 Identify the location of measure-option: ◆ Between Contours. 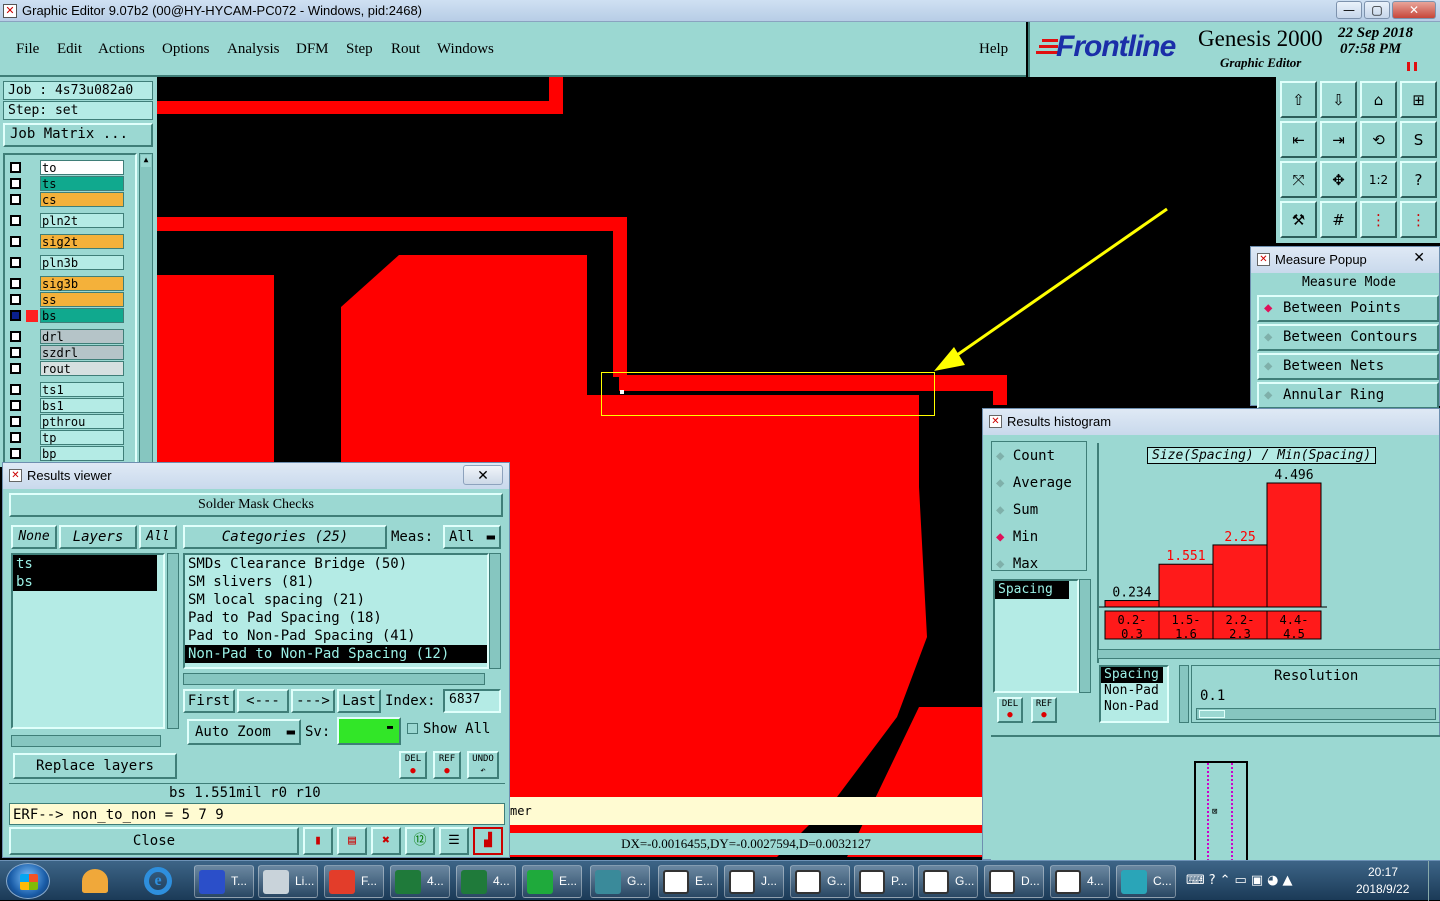
(1348, 337).